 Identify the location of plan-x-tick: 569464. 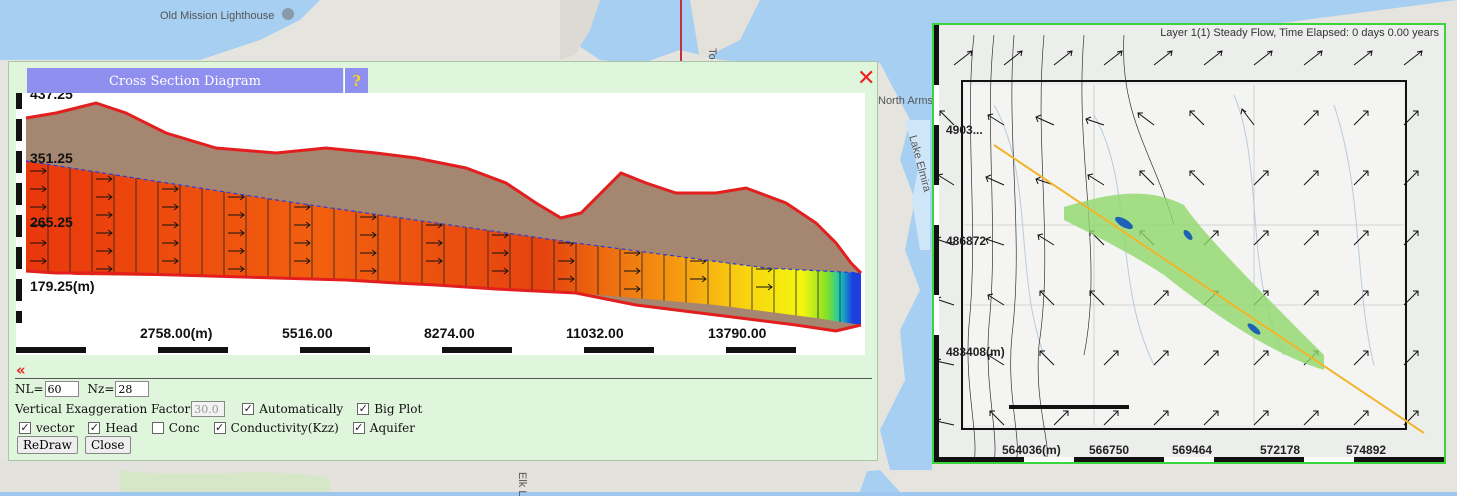
(1192, 450).